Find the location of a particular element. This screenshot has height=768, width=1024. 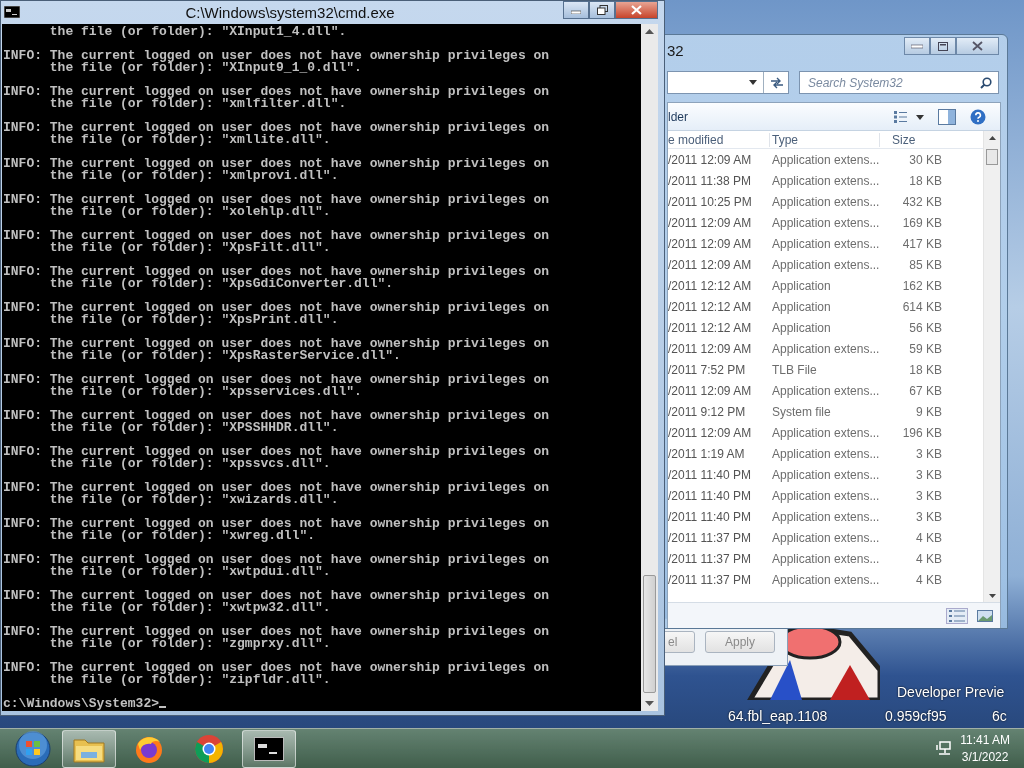

table-cell-text: 417 KB is located at coordinates (921, 243).